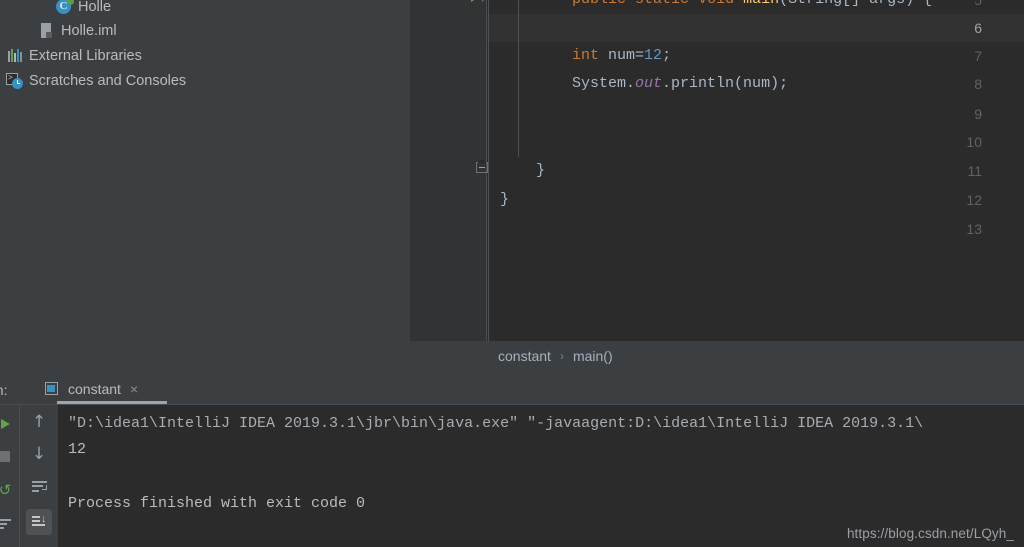  Describe the element at coordinates (64, 8) in the screenshot. I see `java-class-icon: C` at that location.